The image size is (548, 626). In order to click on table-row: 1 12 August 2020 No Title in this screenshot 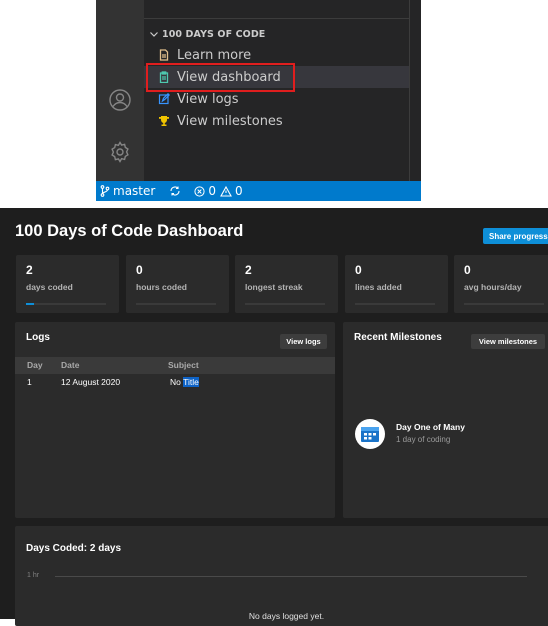, I will do `click(175, 382)`.